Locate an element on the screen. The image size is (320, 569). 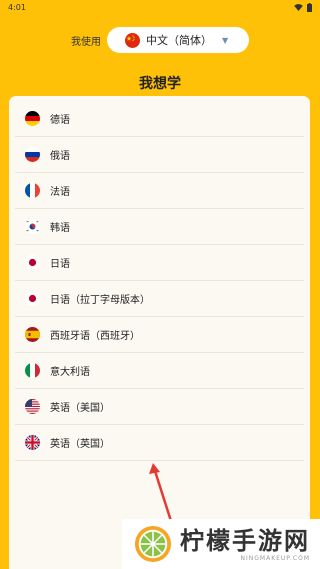
list-item-label: 法语 is located at coordinates (60, 192).